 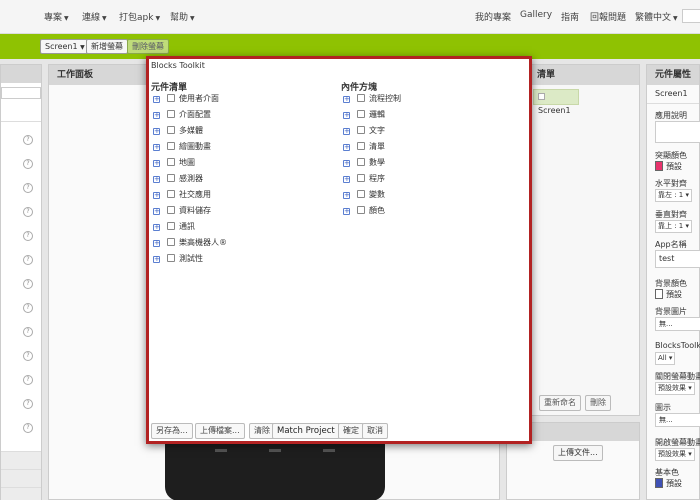 I want to click on menu-build: 打包apk ▼, so click(x=139, y=16).